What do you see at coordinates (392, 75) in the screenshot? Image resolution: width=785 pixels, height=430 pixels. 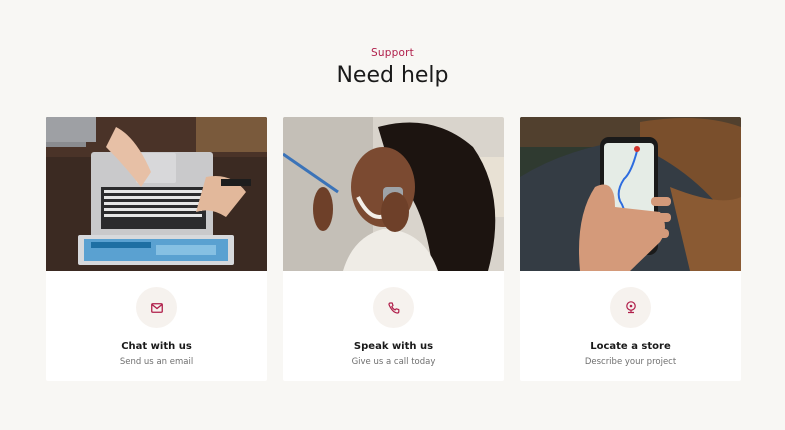 I see `section-title: Need help` at bounding box center [392, 75].